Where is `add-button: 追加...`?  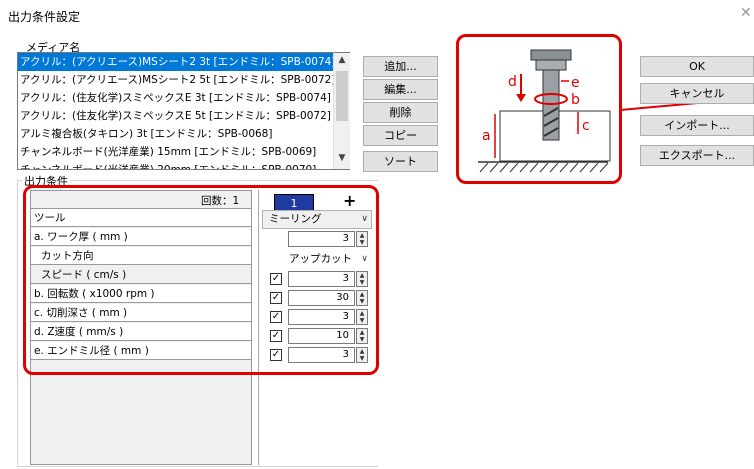 add-button: 追加... is located at coordinates (400, 66).